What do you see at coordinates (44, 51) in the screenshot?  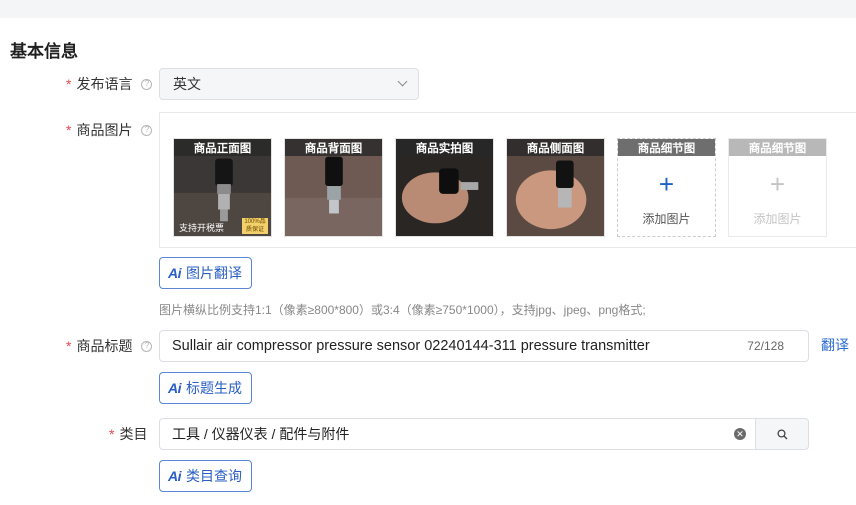 I see `section-title: 基本信息` at bounding box center [44, 51].